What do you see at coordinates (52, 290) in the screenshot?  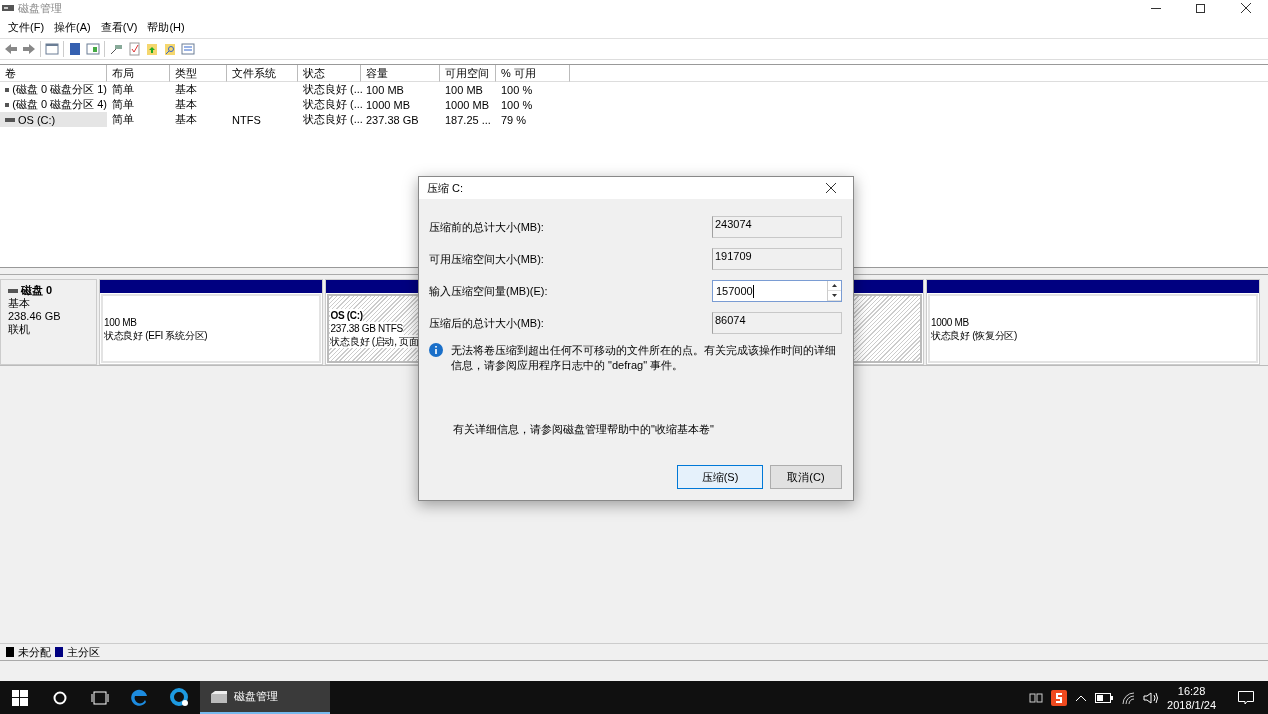 I see `disk-name: 磁盘 0` at bounding box center [52, 290].